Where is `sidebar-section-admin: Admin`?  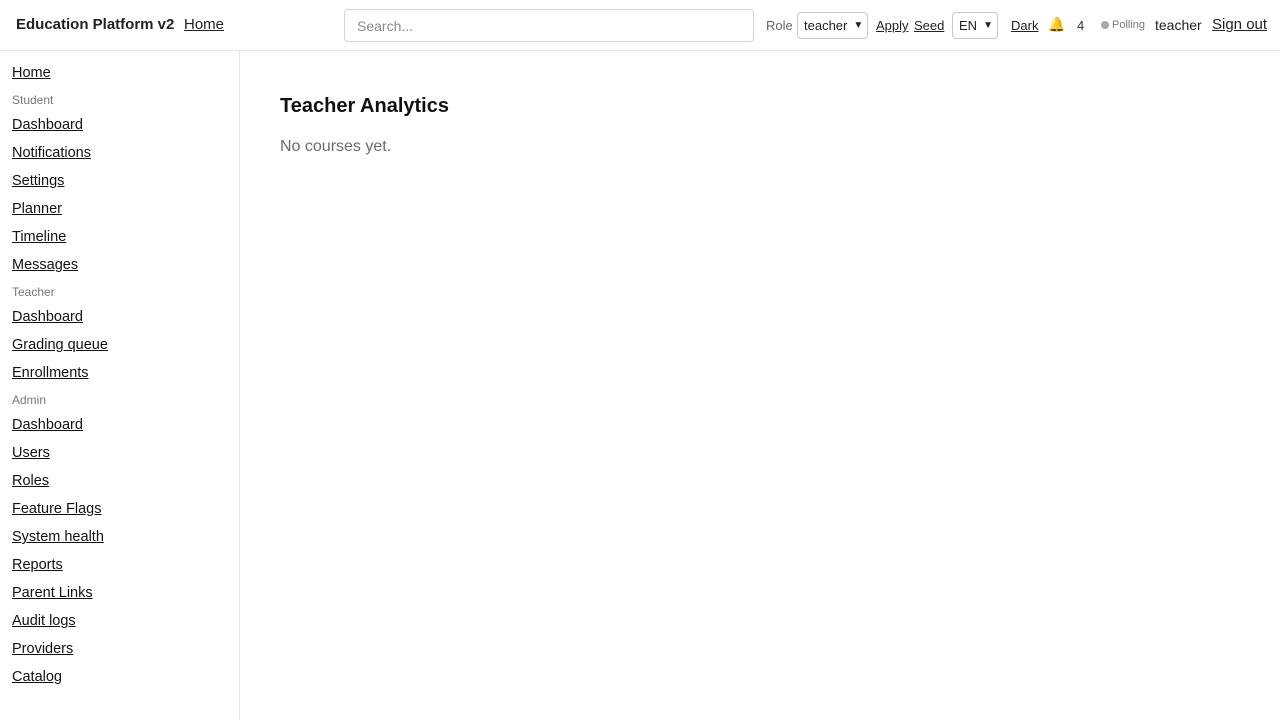 sidebar-section-admin: Admin is located at coordinates (29, 400).